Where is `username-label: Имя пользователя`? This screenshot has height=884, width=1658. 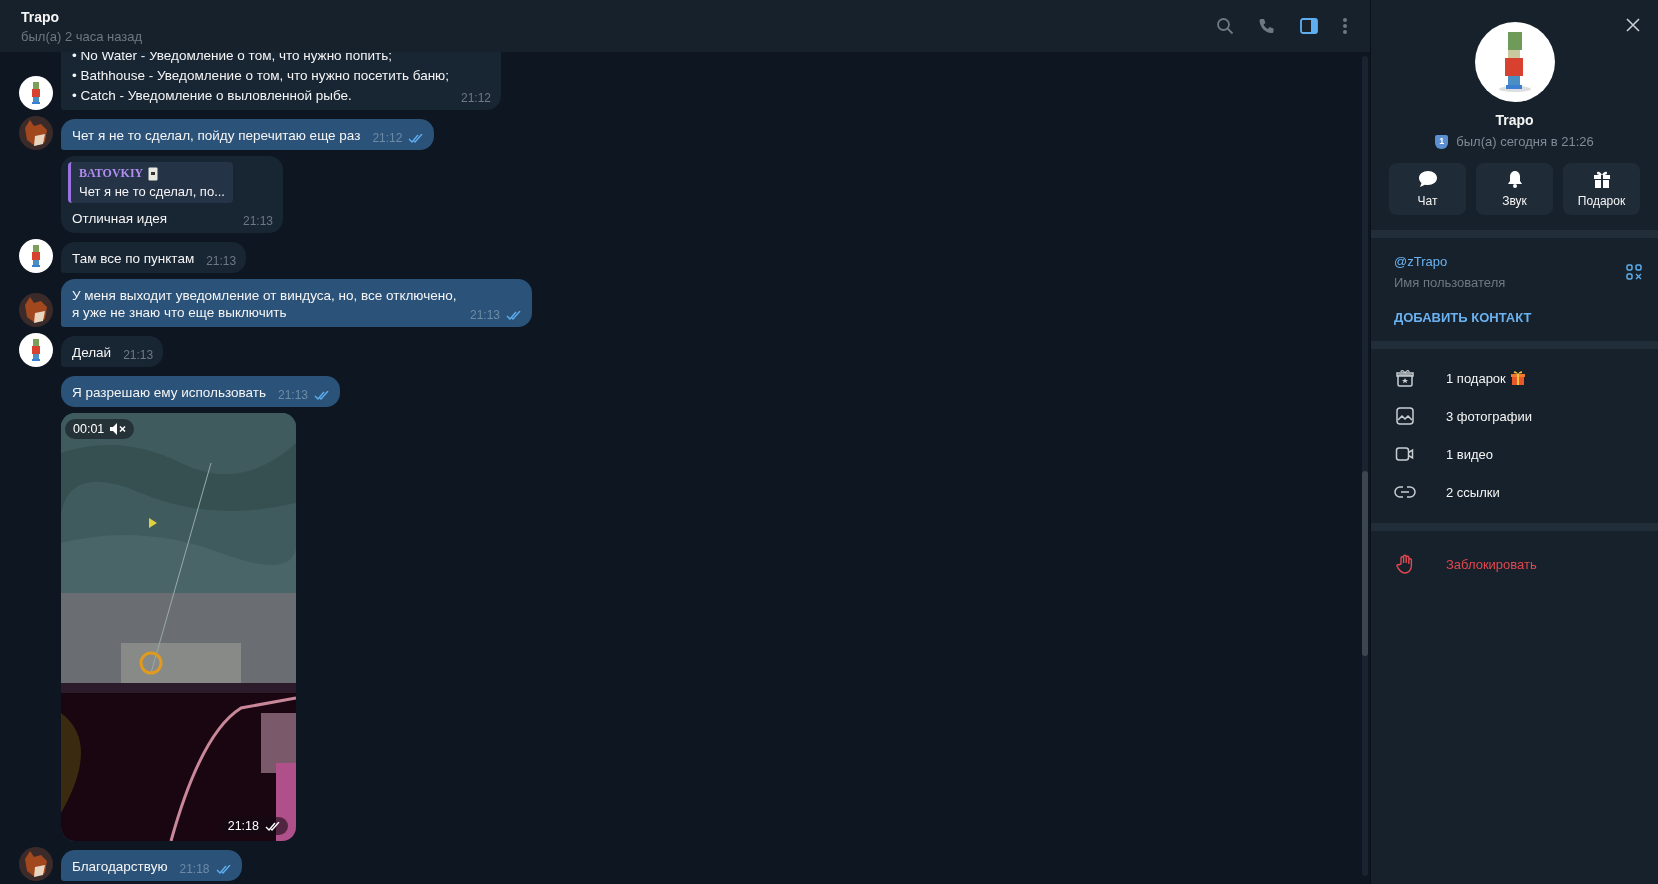
username-label: Имя пользователя is located at coordinates (1450, 282).